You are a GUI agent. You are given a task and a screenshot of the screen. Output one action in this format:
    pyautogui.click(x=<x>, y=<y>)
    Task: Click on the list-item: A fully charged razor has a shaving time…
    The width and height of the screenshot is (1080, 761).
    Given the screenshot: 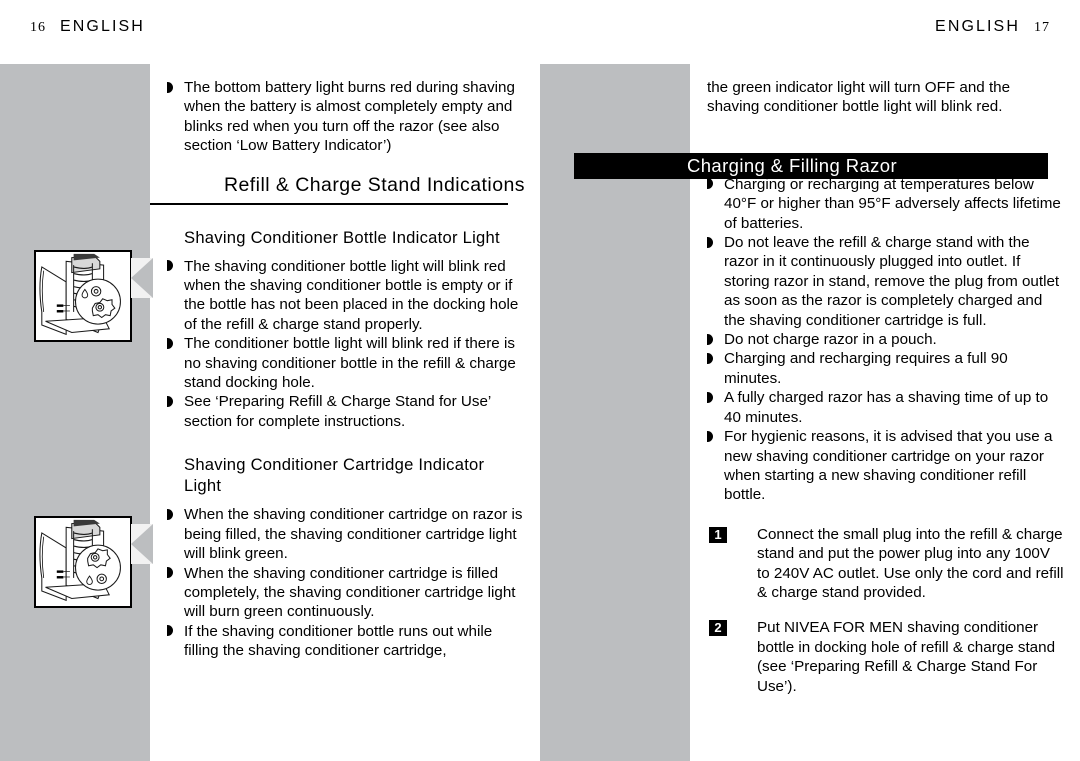 What is the action you would take?
    pyautogui.click(x=886, y=407)
    